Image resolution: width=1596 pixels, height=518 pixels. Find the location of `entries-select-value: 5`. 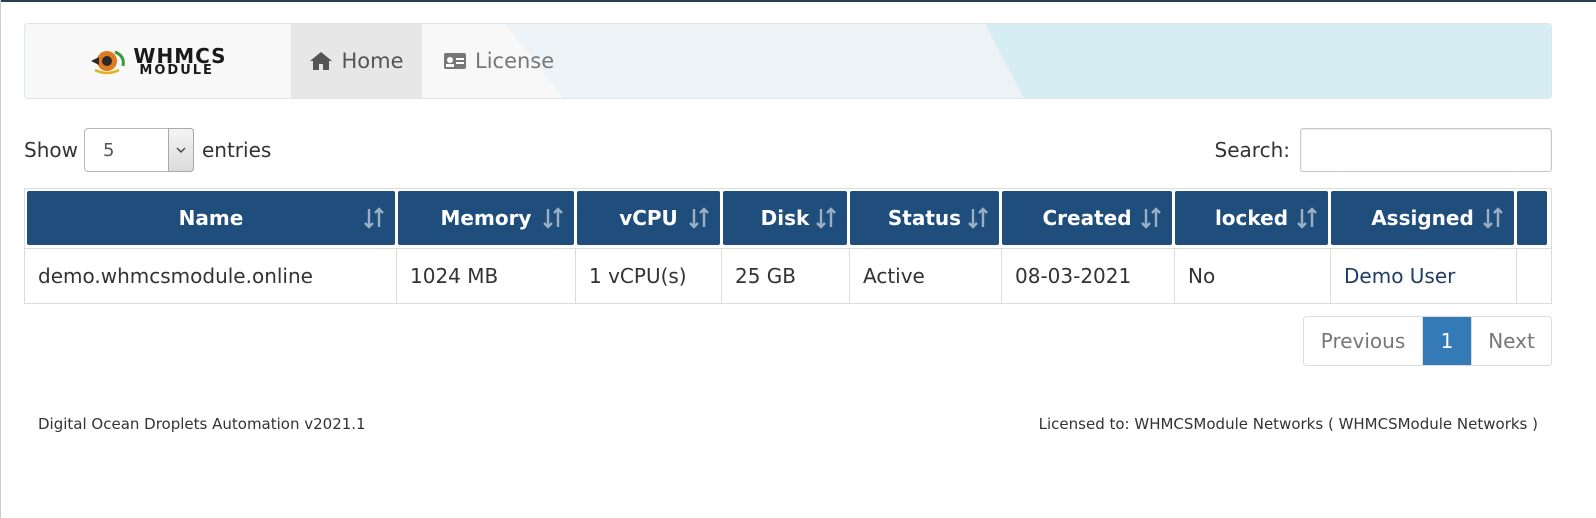

entries-select-value: 5 is located at coordinates (108, 150).